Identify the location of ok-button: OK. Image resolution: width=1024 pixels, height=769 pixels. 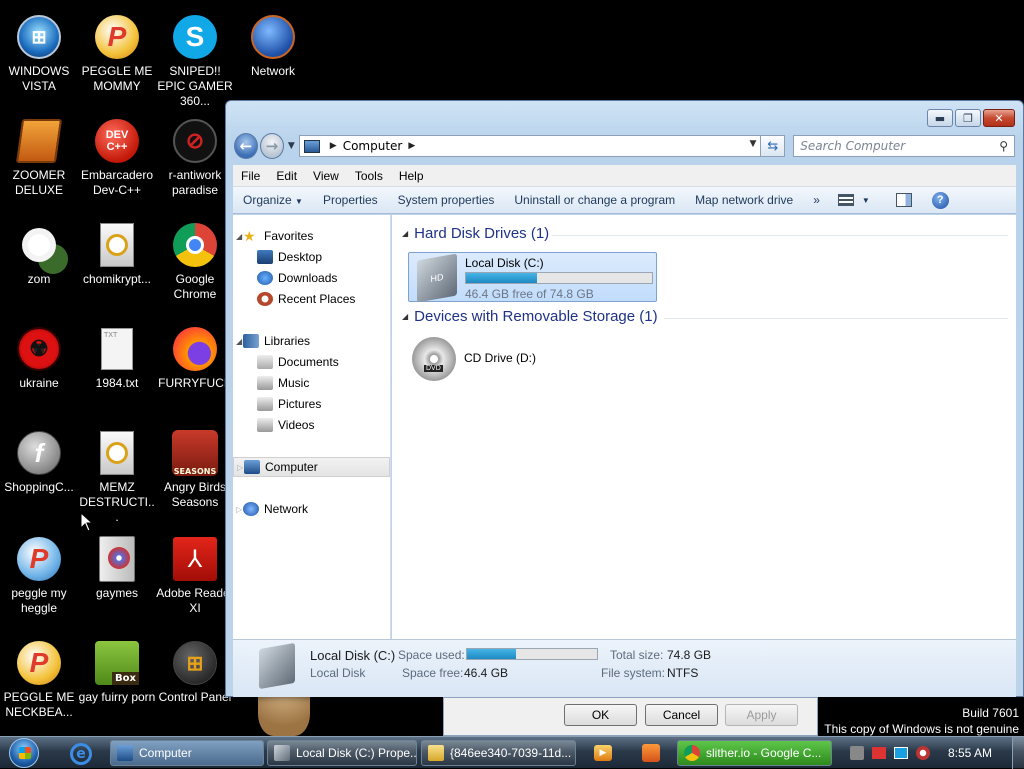
(600, 715).